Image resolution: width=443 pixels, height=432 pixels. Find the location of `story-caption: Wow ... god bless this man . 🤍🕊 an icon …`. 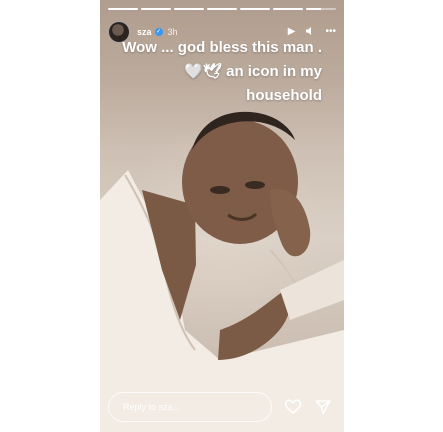

story-caption: Wow ... god bless this man . 🤍🕊 an icon … is located at coordinates (222, 71).